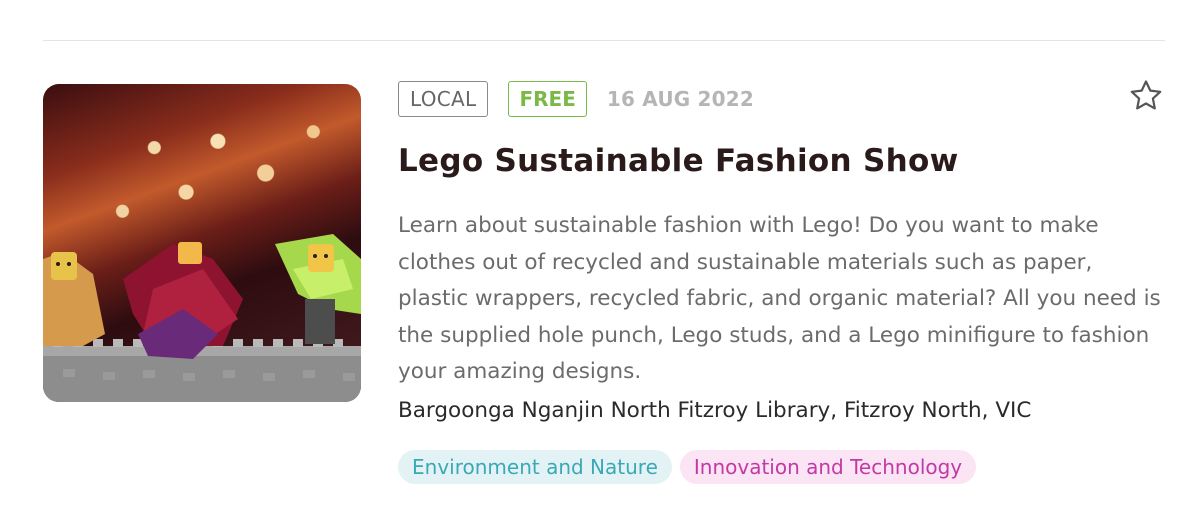  What do you see at coordinates (680, 99) in the screenshot?
I see `event-date: 16 AUG 2022` at bounding box center [680, 99].